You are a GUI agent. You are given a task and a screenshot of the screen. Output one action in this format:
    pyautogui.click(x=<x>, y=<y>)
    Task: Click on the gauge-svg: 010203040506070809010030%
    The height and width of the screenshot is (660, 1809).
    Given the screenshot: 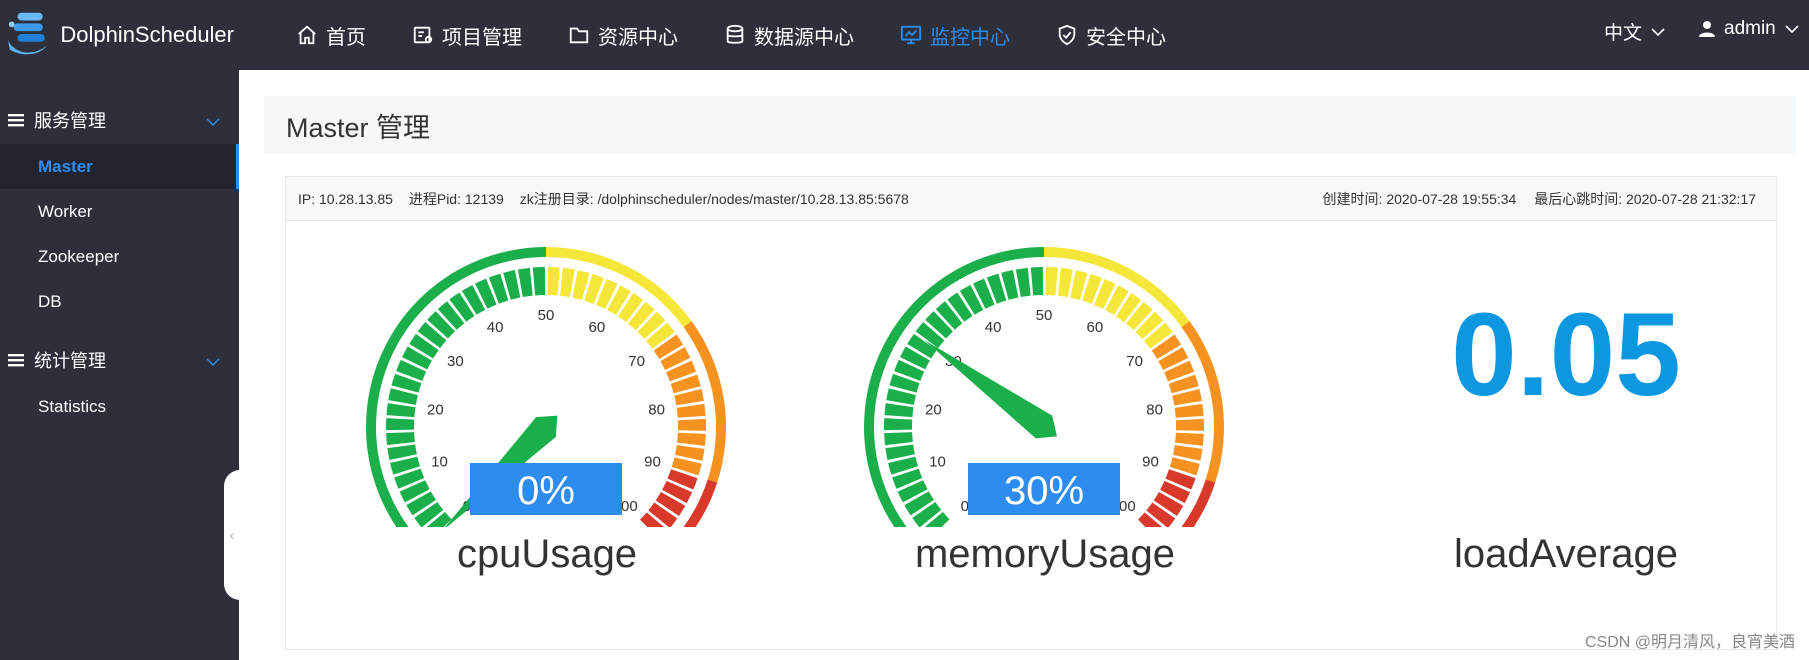 What is the action you would take?
    pyautogui.click(x=1044, y=387)
    